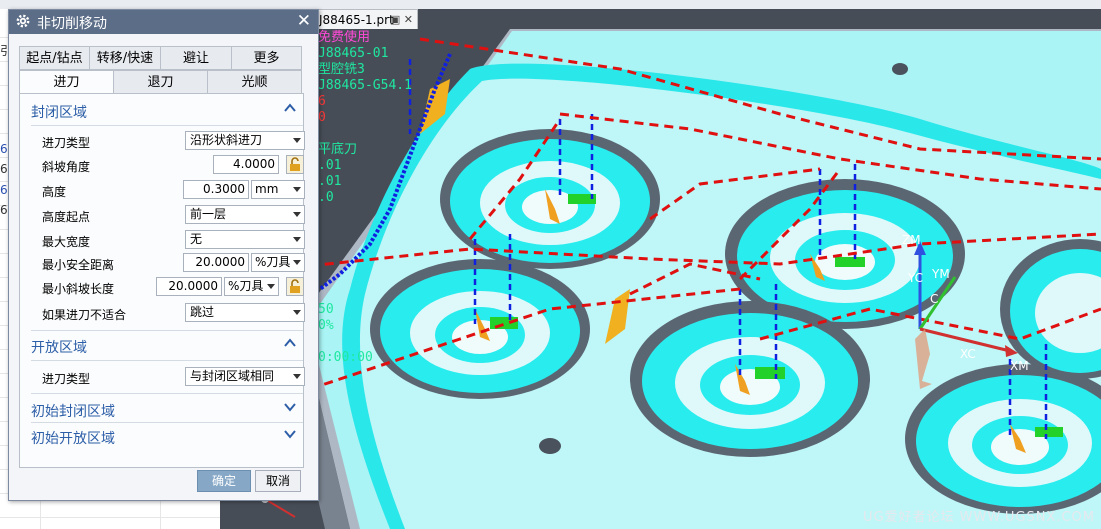 The height and width of the screenshot is (529, 1101). Describe the element at coordinates (59, 348) in the screenshot. I see `section-open-area-label: 开放区域` at that location.